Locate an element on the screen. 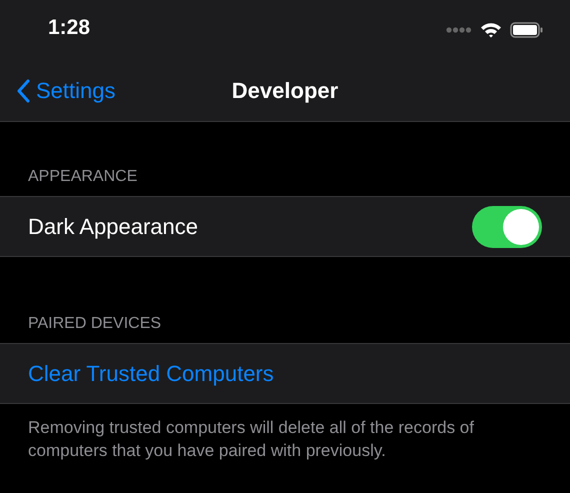 The image size is (570, 493). section-footer: Removing trusted computers will delete all of the records of computers that you have paired with previously. is located at coordinates (285, 439).